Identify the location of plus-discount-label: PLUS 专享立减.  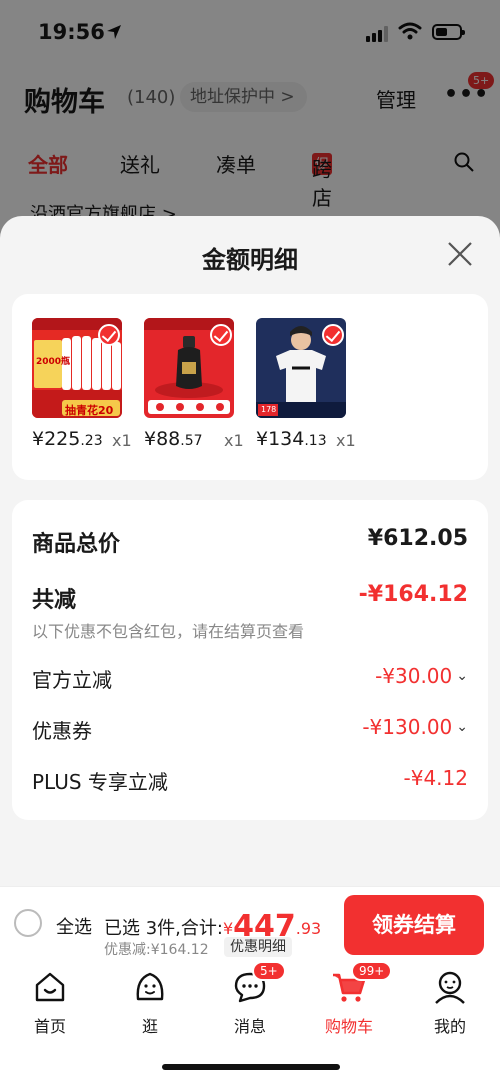
(100, 782).